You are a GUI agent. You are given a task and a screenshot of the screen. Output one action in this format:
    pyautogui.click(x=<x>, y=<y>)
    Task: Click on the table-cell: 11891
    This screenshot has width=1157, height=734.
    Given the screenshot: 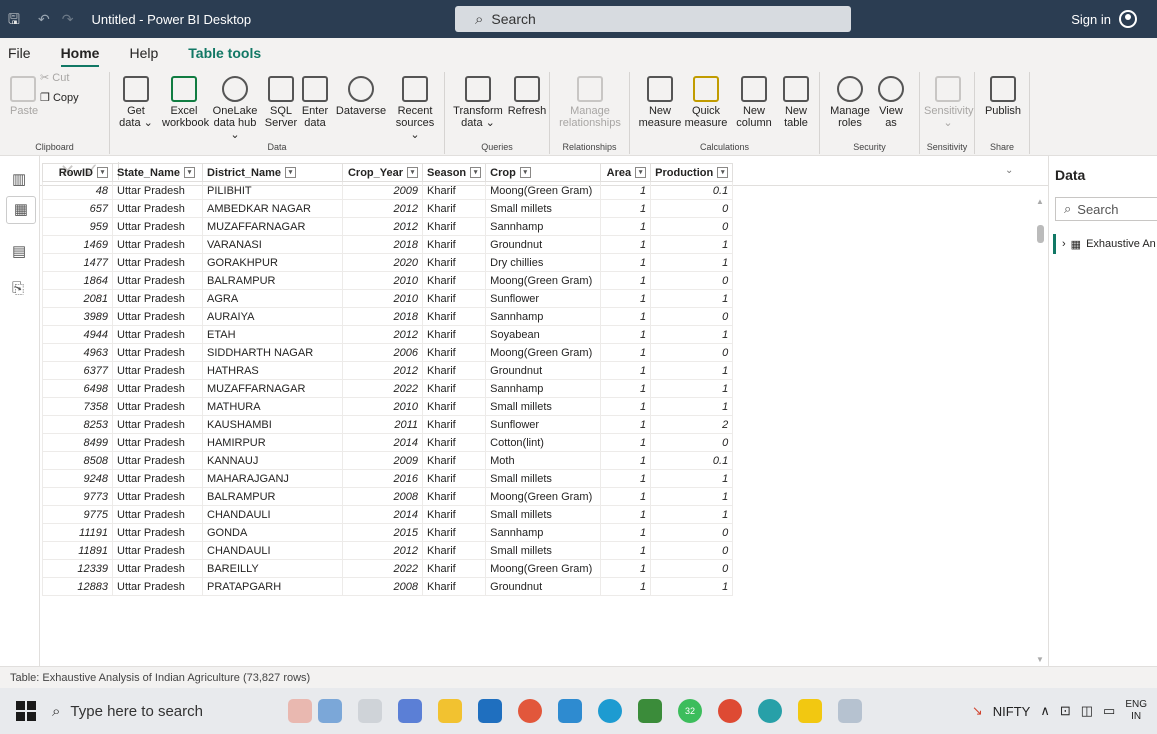 What is the action you would take?
    pyautogui.click(x=77, y=550)
    